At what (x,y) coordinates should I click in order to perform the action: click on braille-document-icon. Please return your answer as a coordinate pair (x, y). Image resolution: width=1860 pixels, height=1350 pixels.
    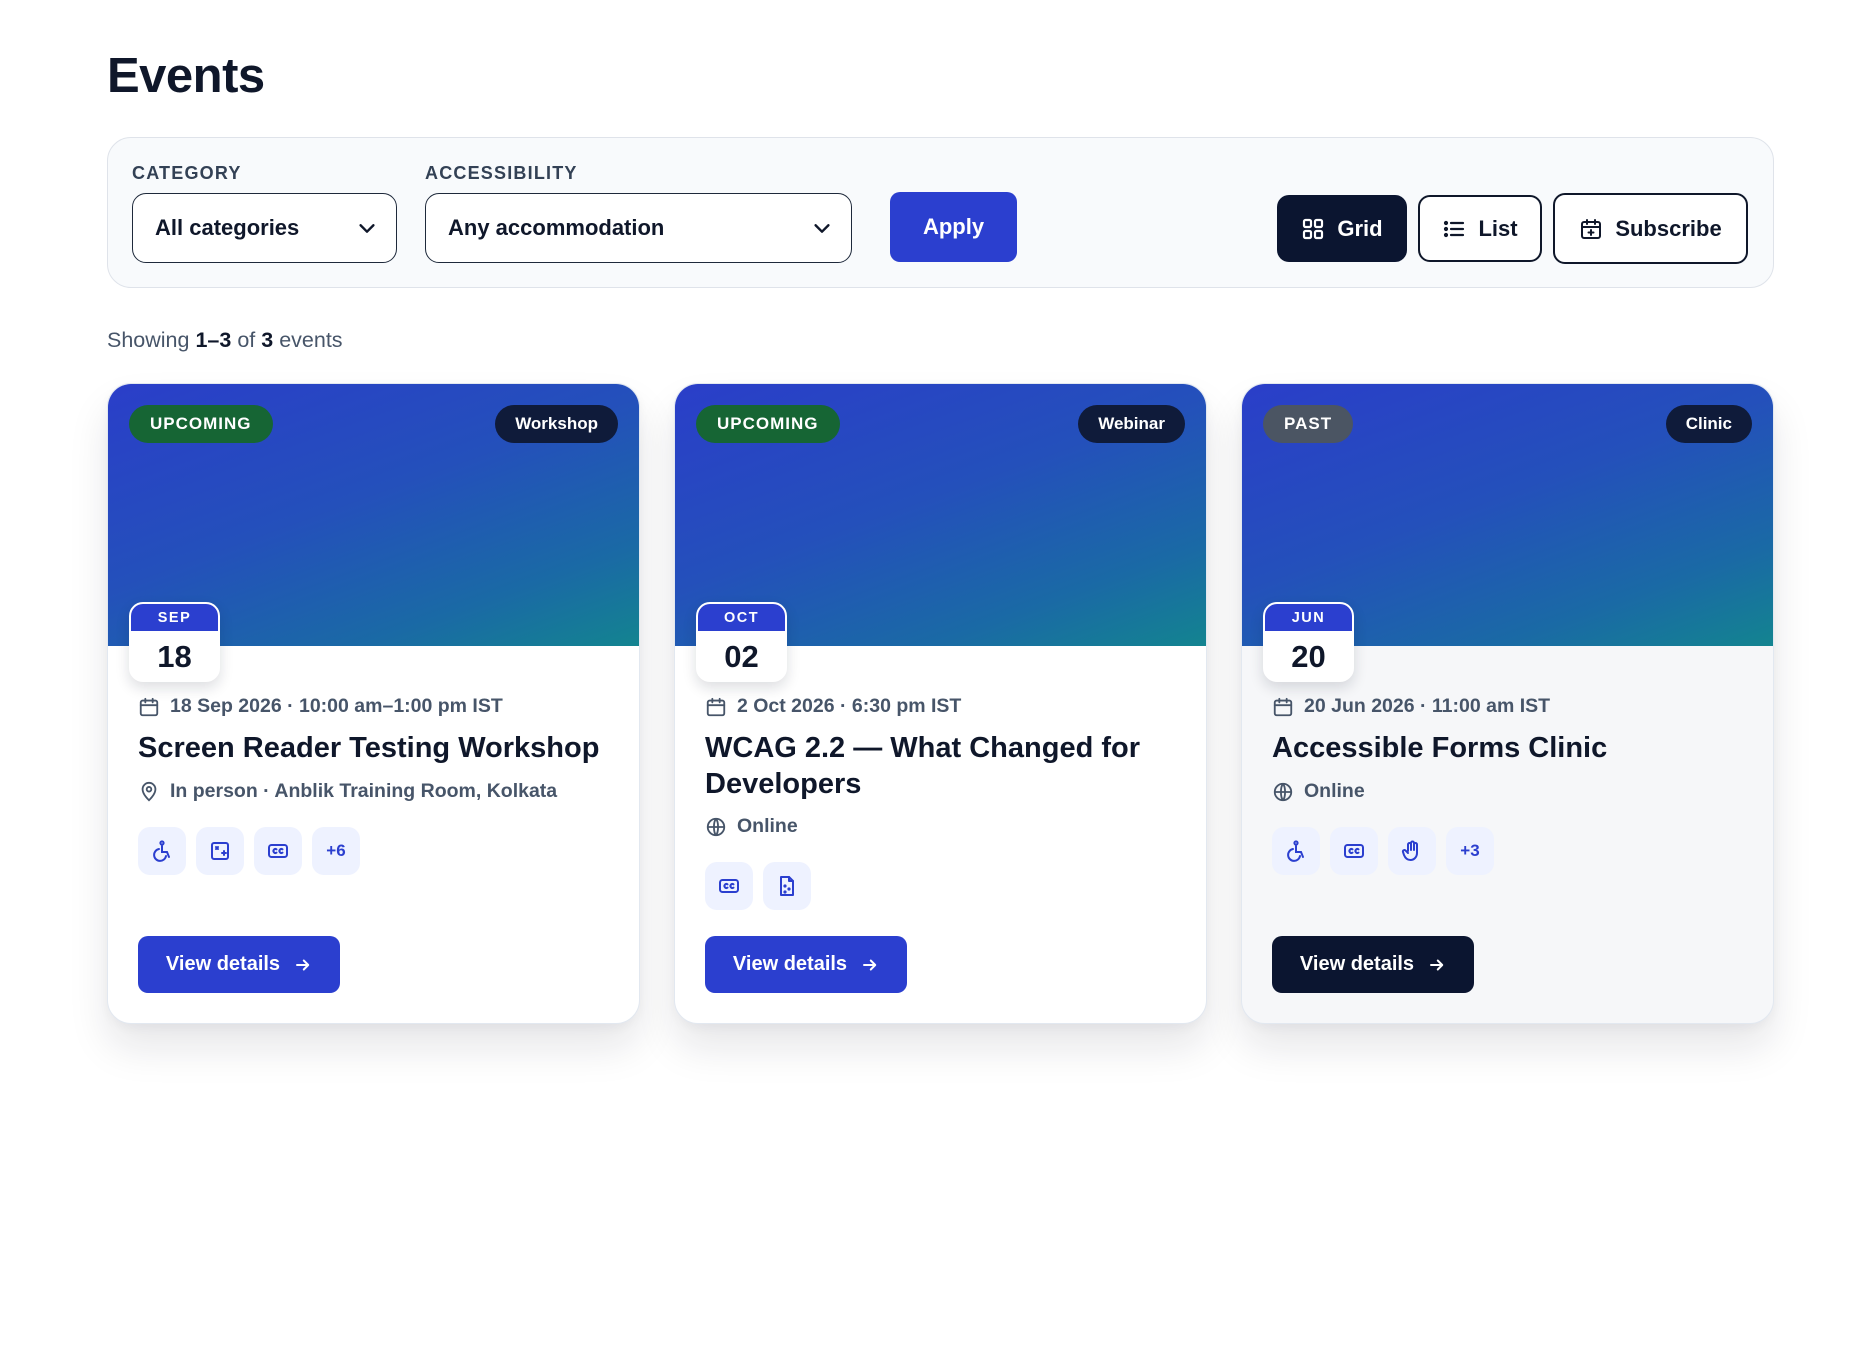
    Looking at the image, I should click on (787, 886).